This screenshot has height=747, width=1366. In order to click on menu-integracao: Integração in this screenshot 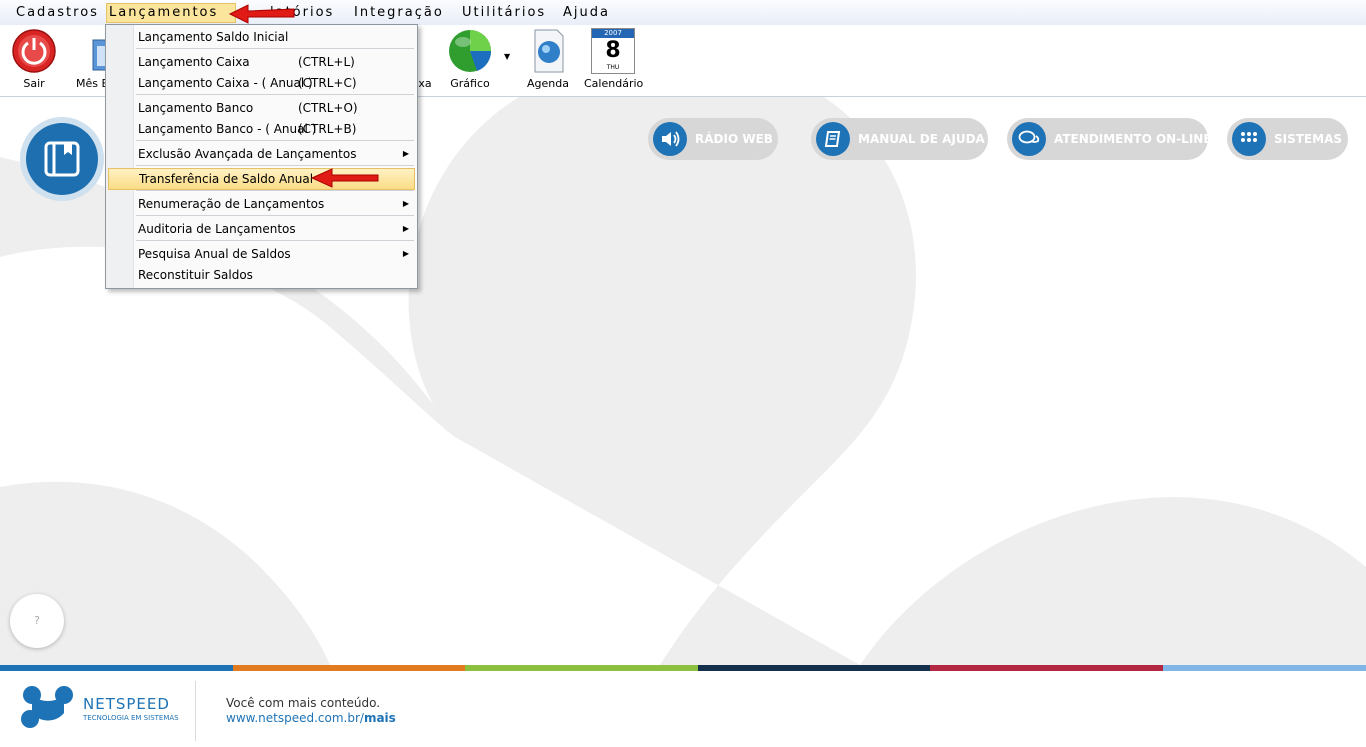, I will do `click(399, 13)`.